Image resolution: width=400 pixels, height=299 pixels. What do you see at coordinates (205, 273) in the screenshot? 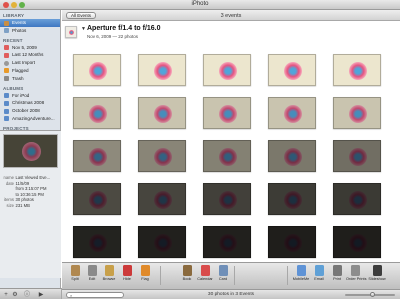
I see `calendar-button: Calendar` at bounding box center [205, 273].